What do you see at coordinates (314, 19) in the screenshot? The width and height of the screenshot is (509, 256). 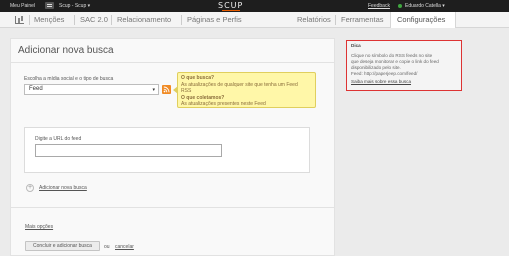 I see `tab-relatorios: Relatórios` at bounding box center [314, 19].